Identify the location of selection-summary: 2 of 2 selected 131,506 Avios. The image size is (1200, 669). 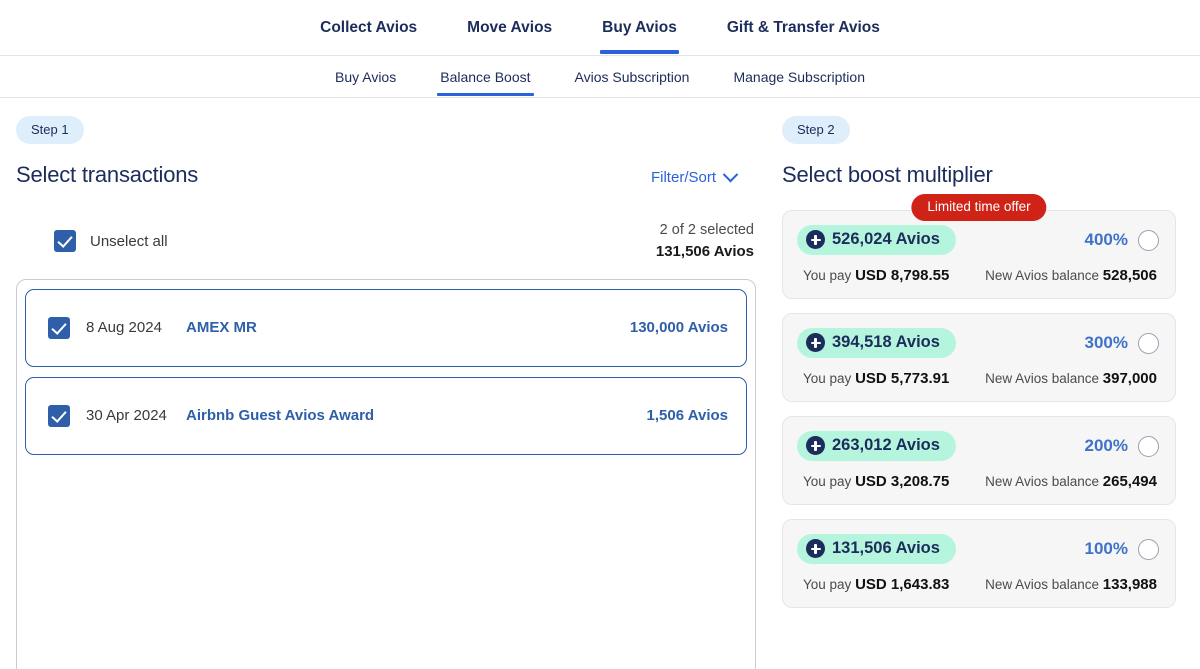
(705, 241).